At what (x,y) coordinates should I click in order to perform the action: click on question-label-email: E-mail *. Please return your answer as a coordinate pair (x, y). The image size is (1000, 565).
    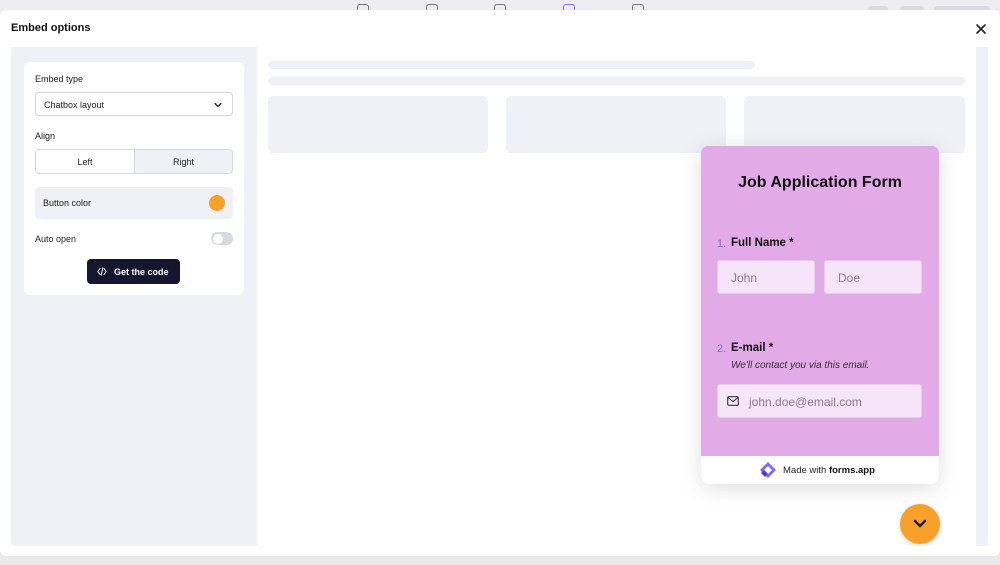
    Looking at the image, I should click on (752, 348).